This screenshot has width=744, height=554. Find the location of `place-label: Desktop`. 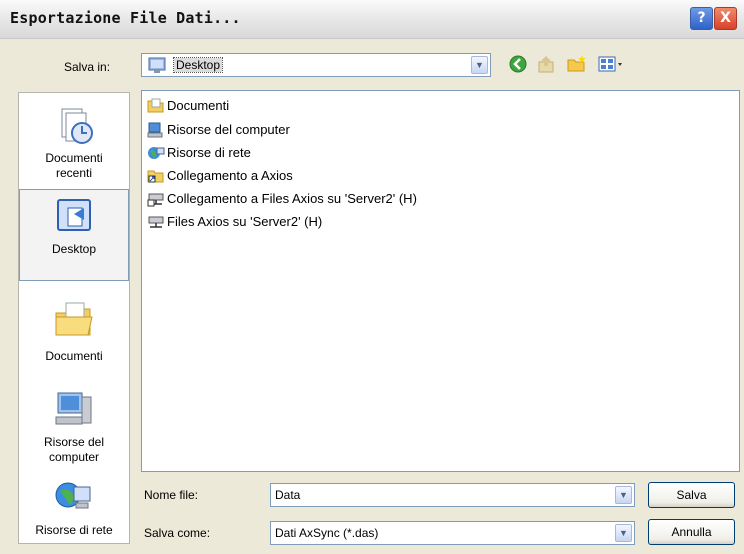

place-label: Desktop is located at coordinates (74, 249).